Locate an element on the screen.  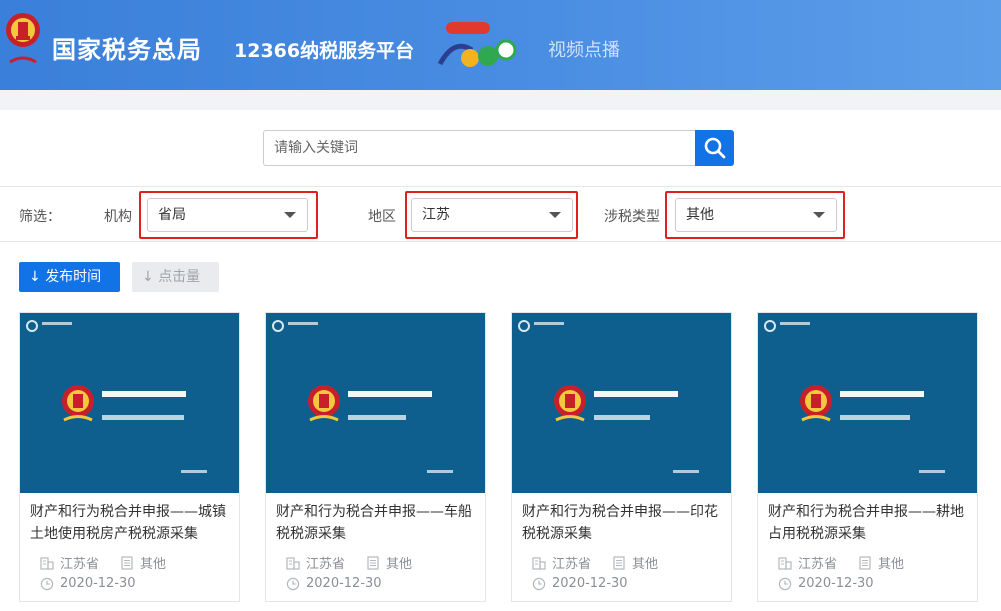
site-header: 国家税务总局 12366纳税服务平台 视频点播 is located at coordinates (500, 45).